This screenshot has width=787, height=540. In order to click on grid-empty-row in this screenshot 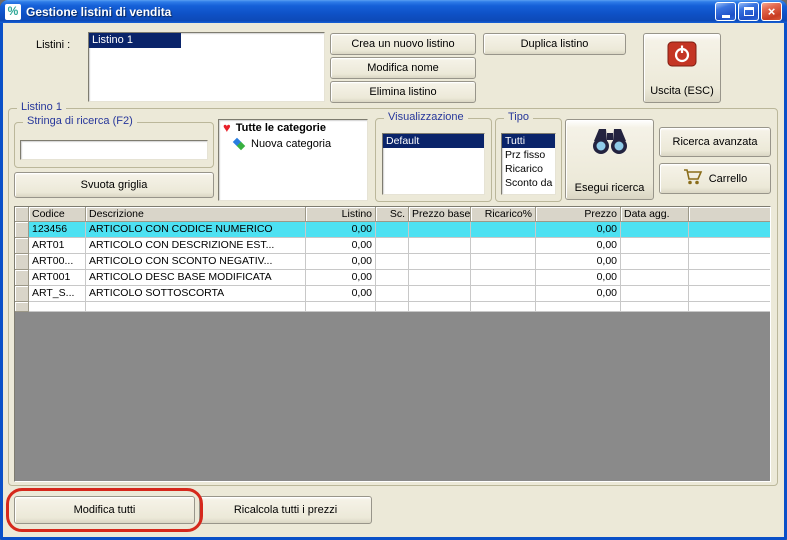, I will do `click(392, 307)`.